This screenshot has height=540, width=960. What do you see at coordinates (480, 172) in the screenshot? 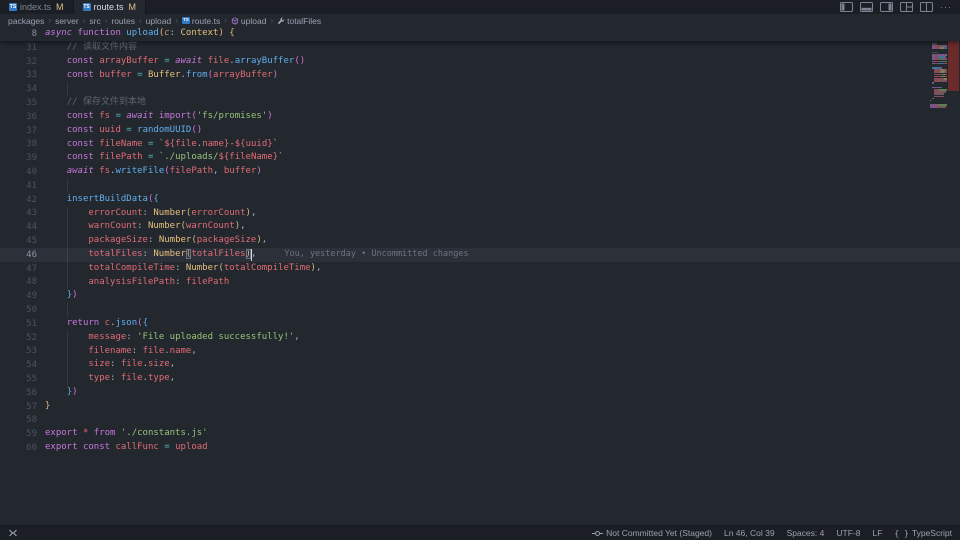
I see `code-line: 40 await fs.writeFile(filePath, buffer)` at bounding box center [480, 172].